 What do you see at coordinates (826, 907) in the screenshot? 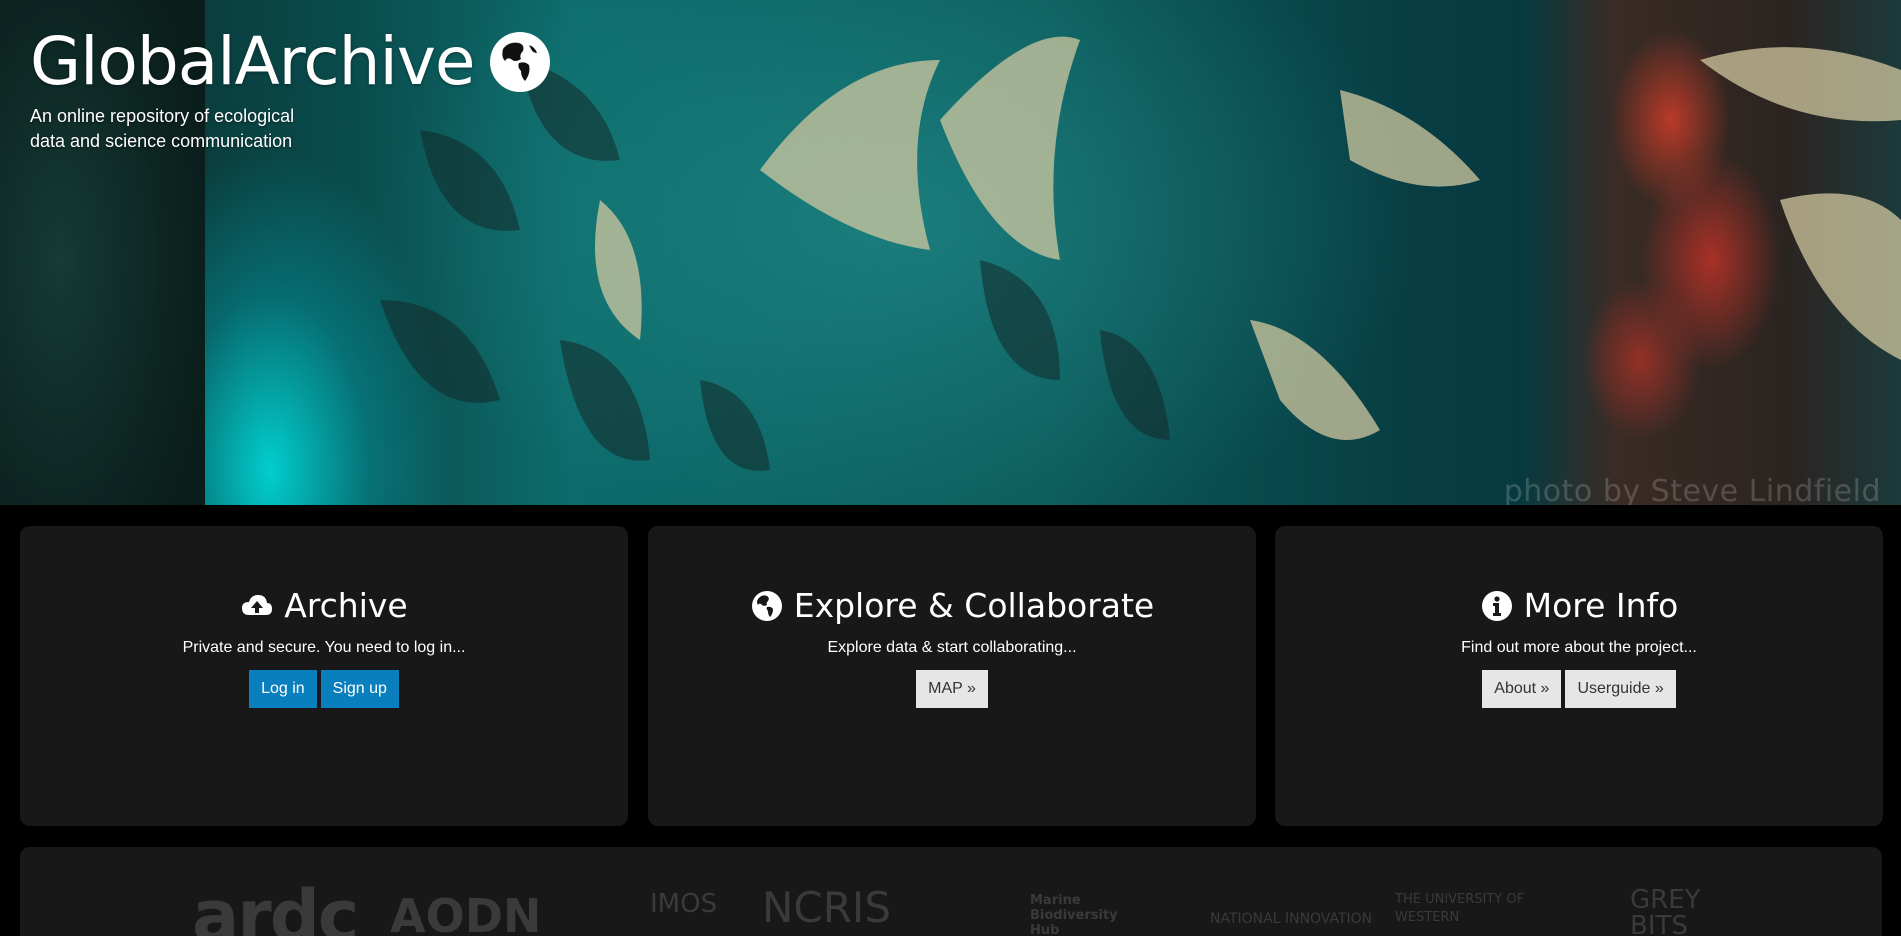
I see `ncris-logo: NCRIS` at bounding box center [826, 907].